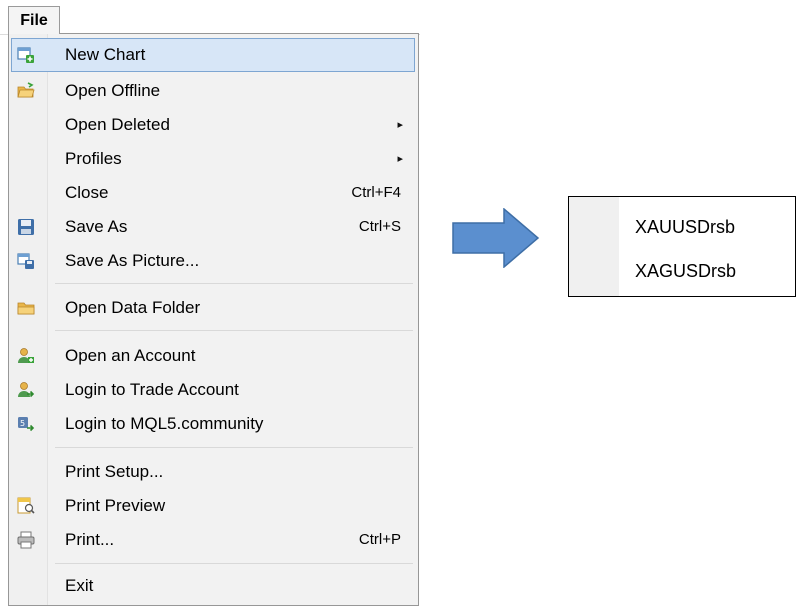 The width and height of the screenshot is (798, 606). Describe the element at coordinates (213, 227) in the screenshot. I see `menu-item-save-as: Save As Ctrl+S` at that location.